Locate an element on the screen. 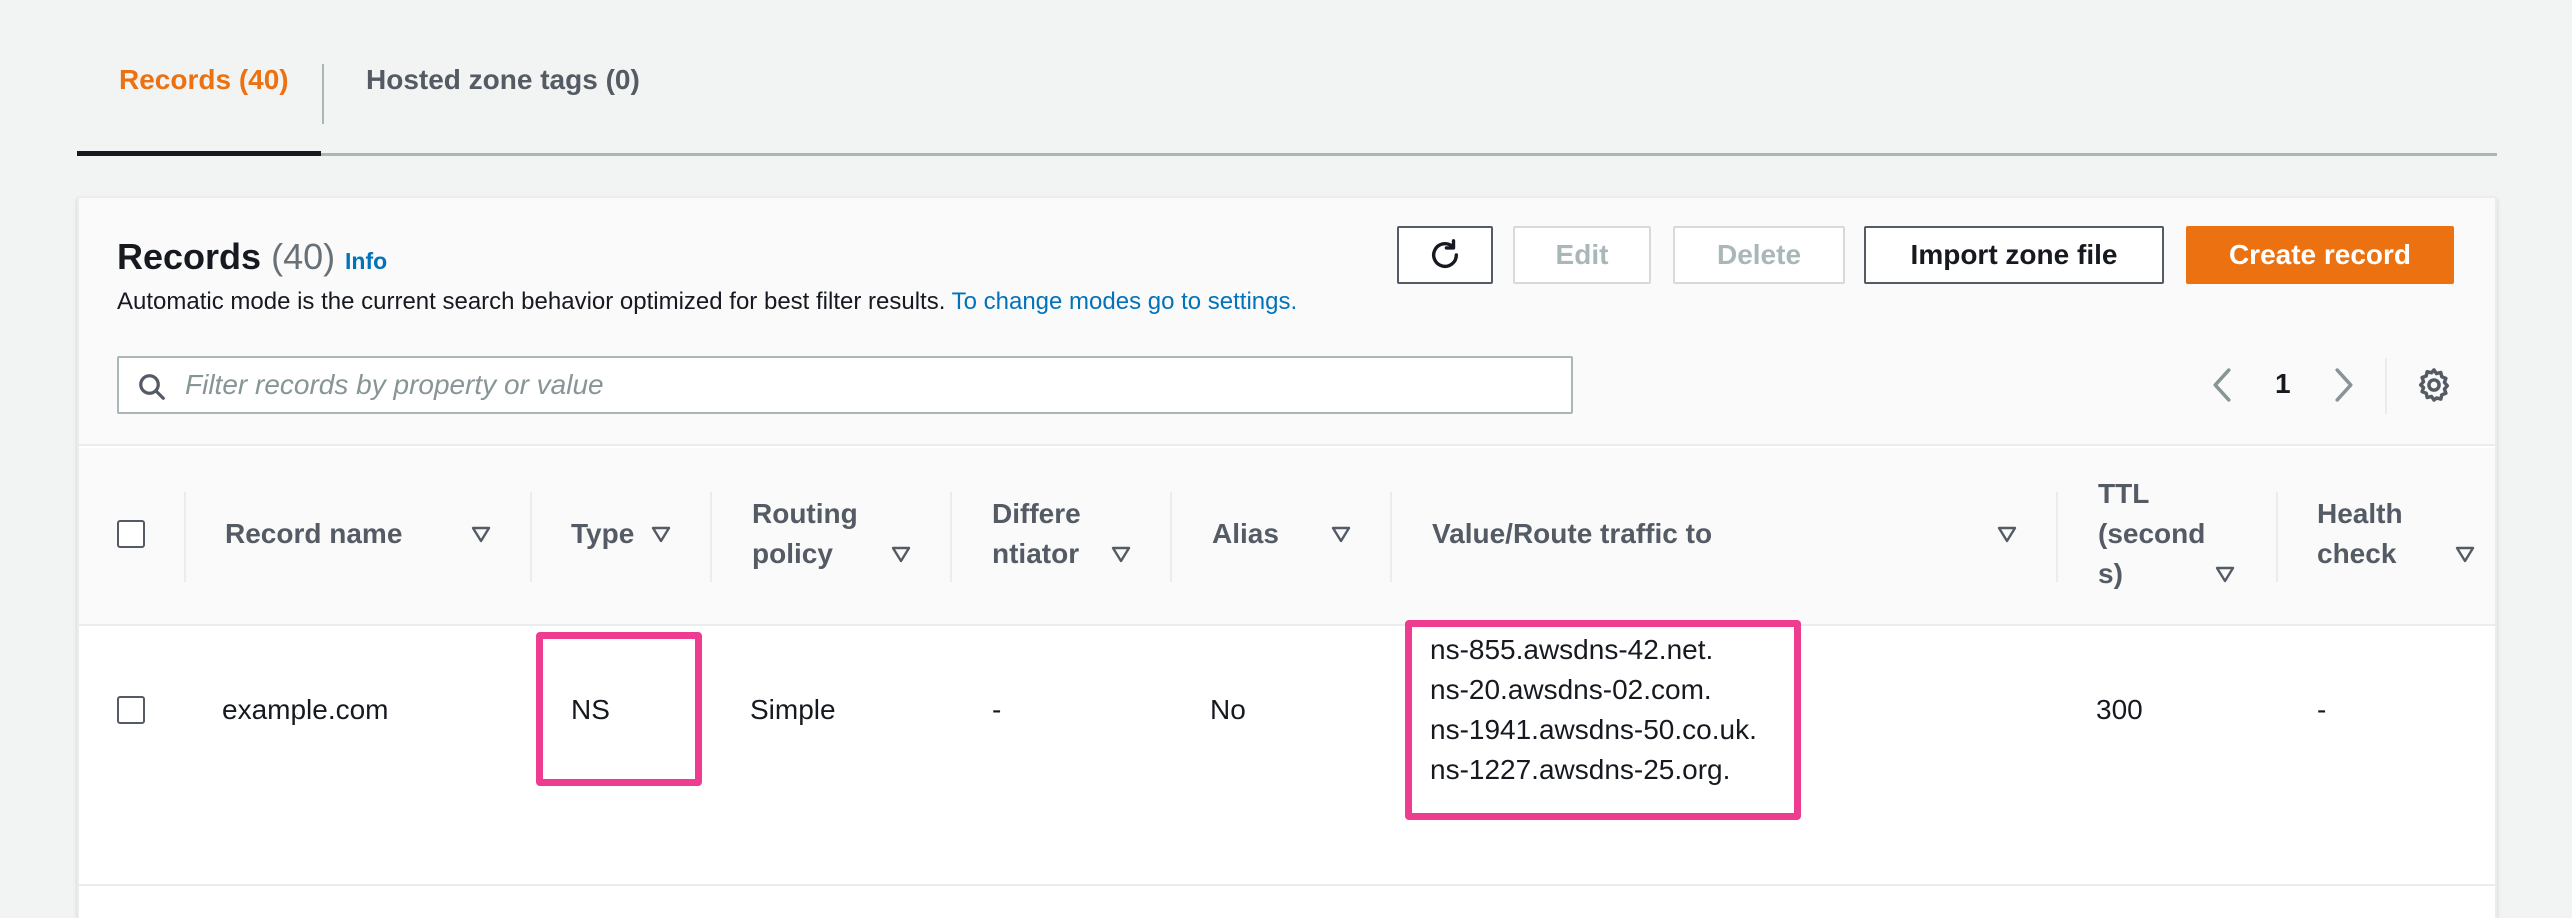 The image size is (2572, 918). select-all-checkbox is located at coordinates (131, 534).